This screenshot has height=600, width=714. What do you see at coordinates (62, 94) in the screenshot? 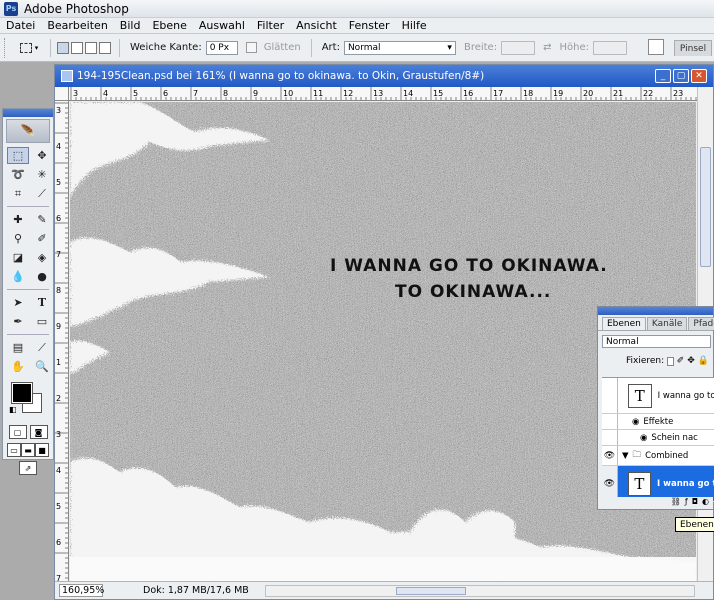
I see `ruler-origin` at bounding box center [62, 94].